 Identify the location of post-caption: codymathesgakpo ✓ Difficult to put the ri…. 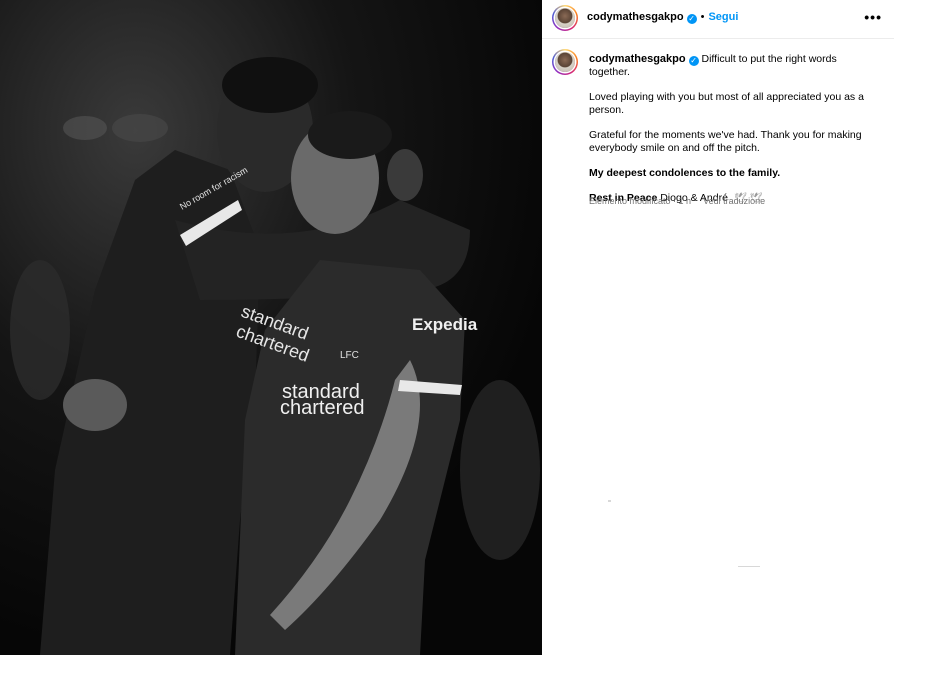
(731, 135).